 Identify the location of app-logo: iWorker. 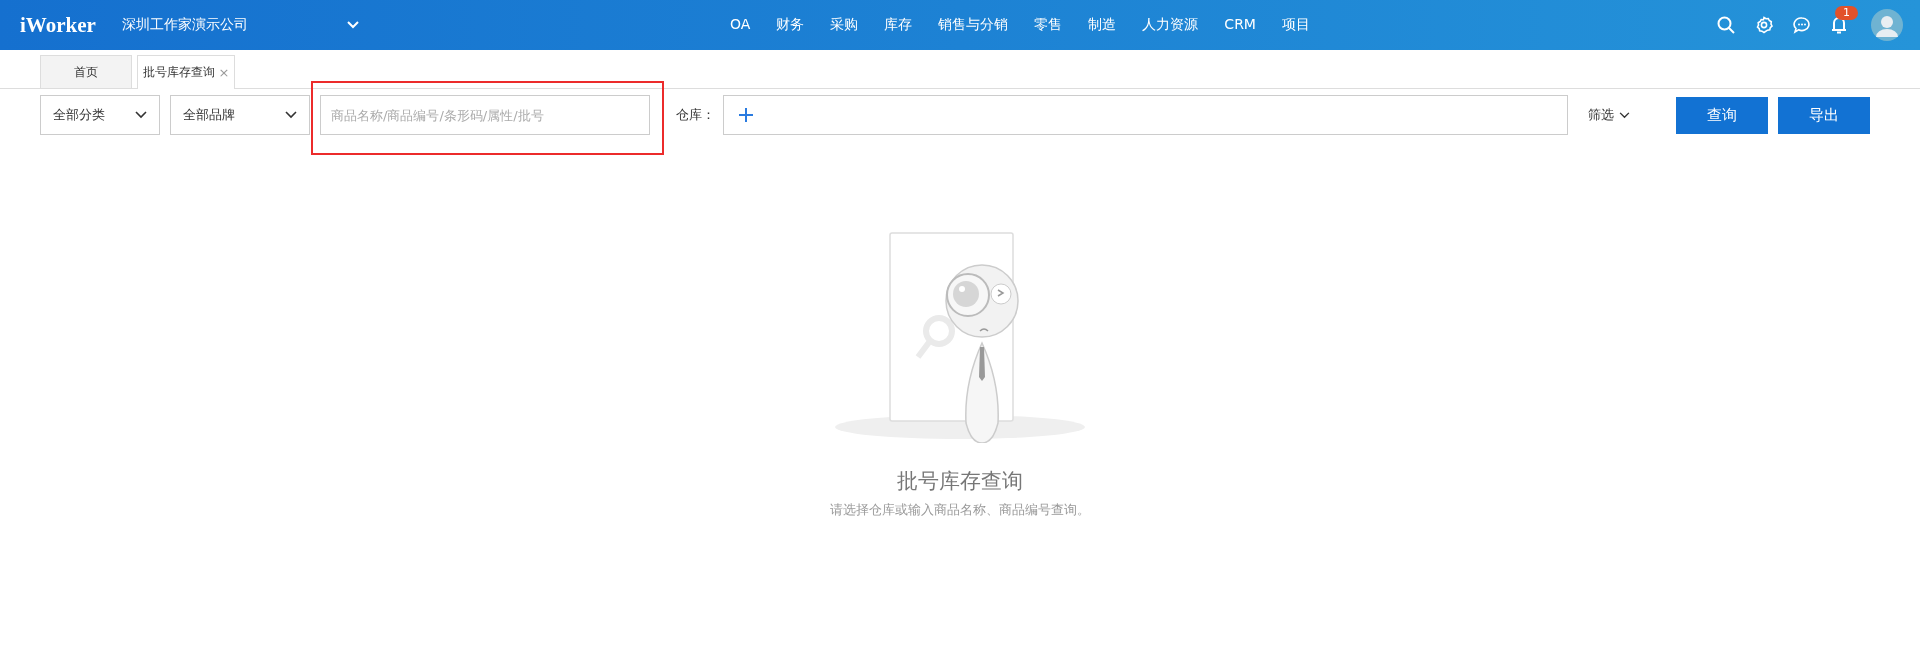
(58, 25).